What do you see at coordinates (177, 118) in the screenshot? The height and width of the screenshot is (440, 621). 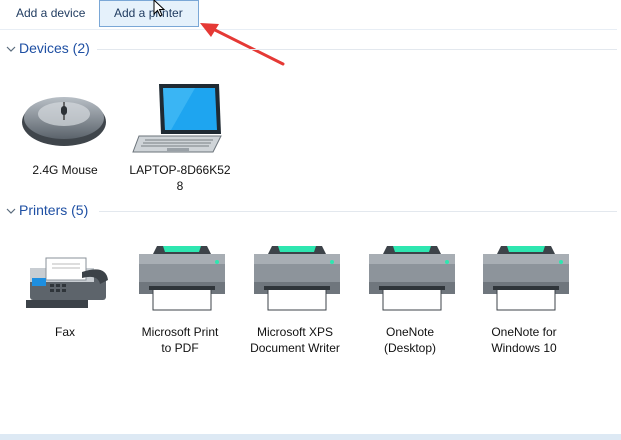 I see `laptop-icon` at bounding box center [177, 118].